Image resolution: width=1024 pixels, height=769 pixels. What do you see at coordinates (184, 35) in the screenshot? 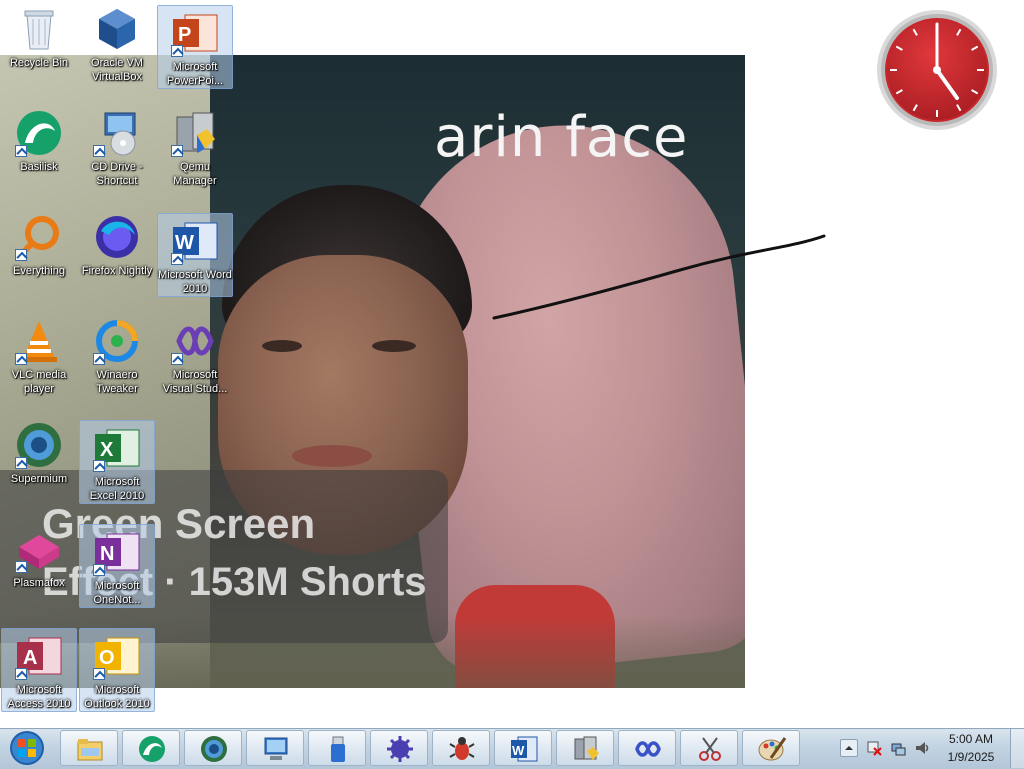
I see `svg-text: P` at bounding box center [184, 35].